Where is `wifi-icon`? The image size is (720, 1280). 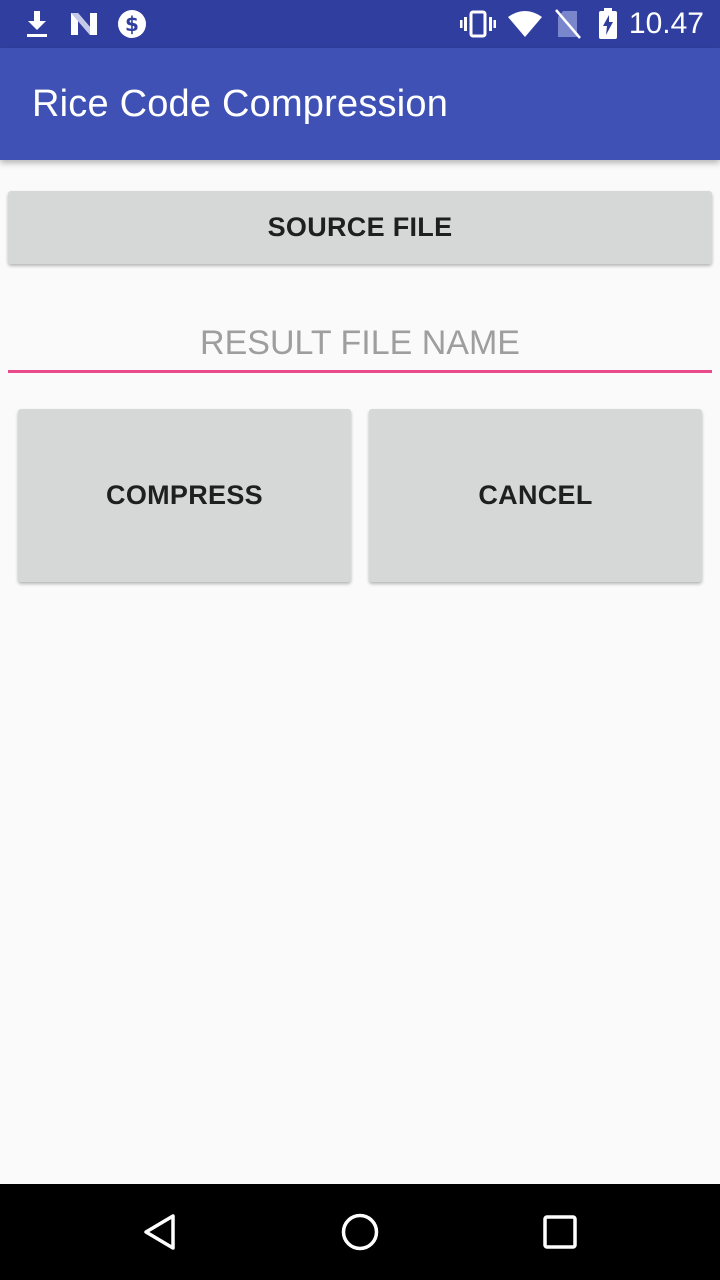
wifi-icon is located at coordinates (525, 24).